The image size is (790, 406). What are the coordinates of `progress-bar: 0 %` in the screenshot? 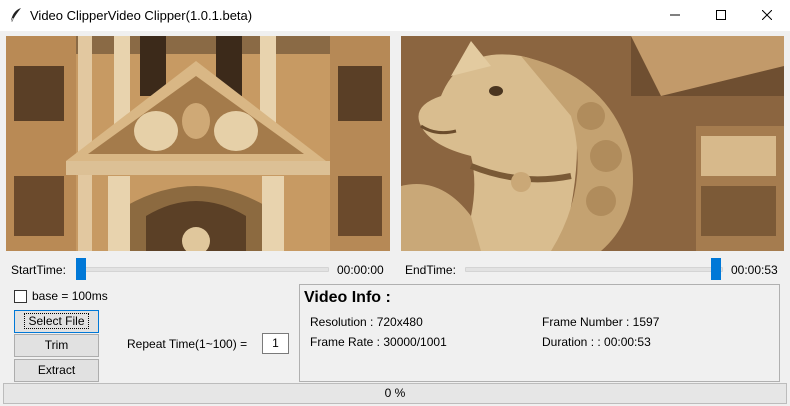 It's located at (395, 393).